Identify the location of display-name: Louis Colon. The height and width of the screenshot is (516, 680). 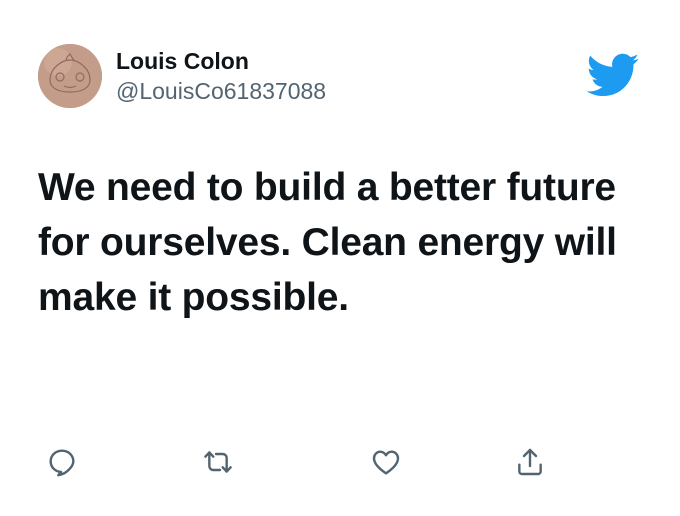
(221, 61).